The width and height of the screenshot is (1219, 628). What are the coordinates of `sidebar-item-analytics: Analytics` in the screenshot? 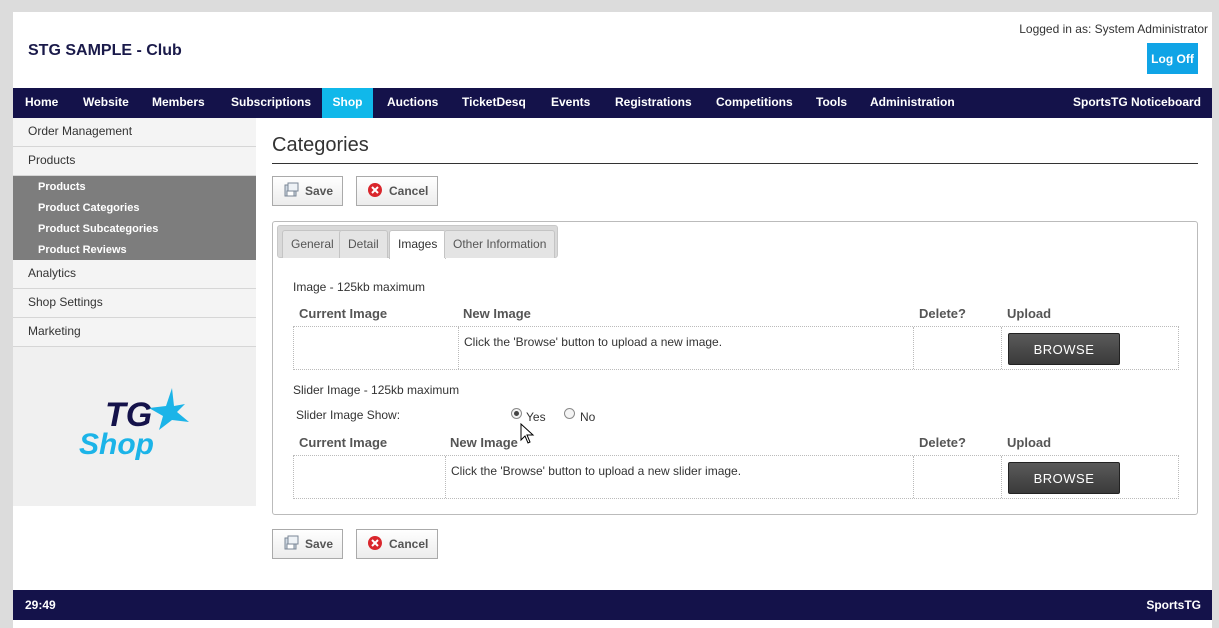 It's located at (134, 274).